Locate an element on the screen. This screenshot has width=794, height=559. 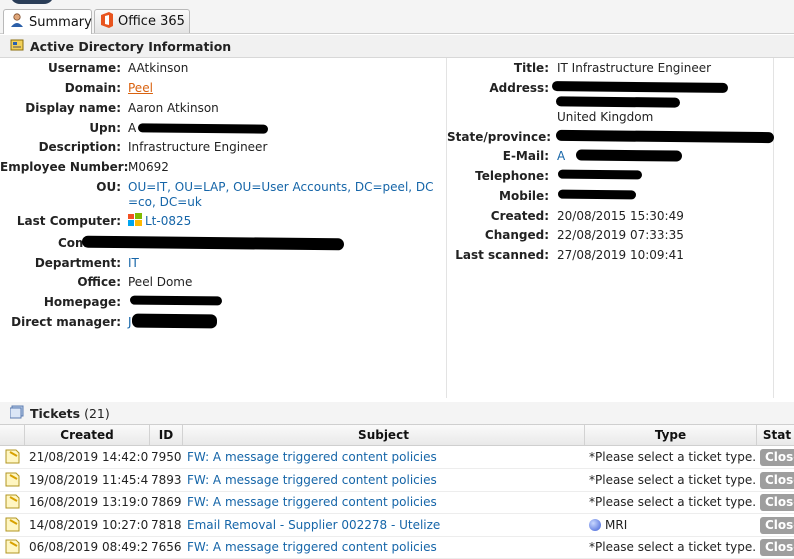
field-label: Office: is located at coordinates (99, 282).